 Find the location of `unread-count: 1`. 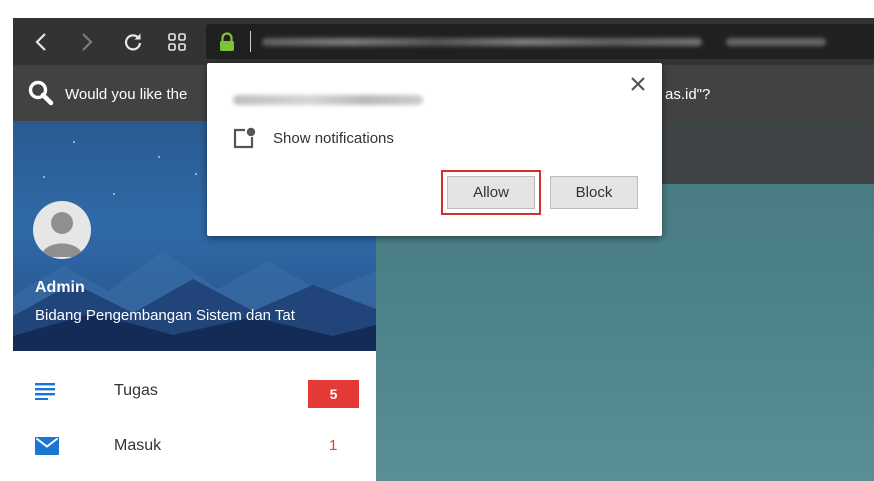

unread-count: 1 is located at coordinates (333, 445).